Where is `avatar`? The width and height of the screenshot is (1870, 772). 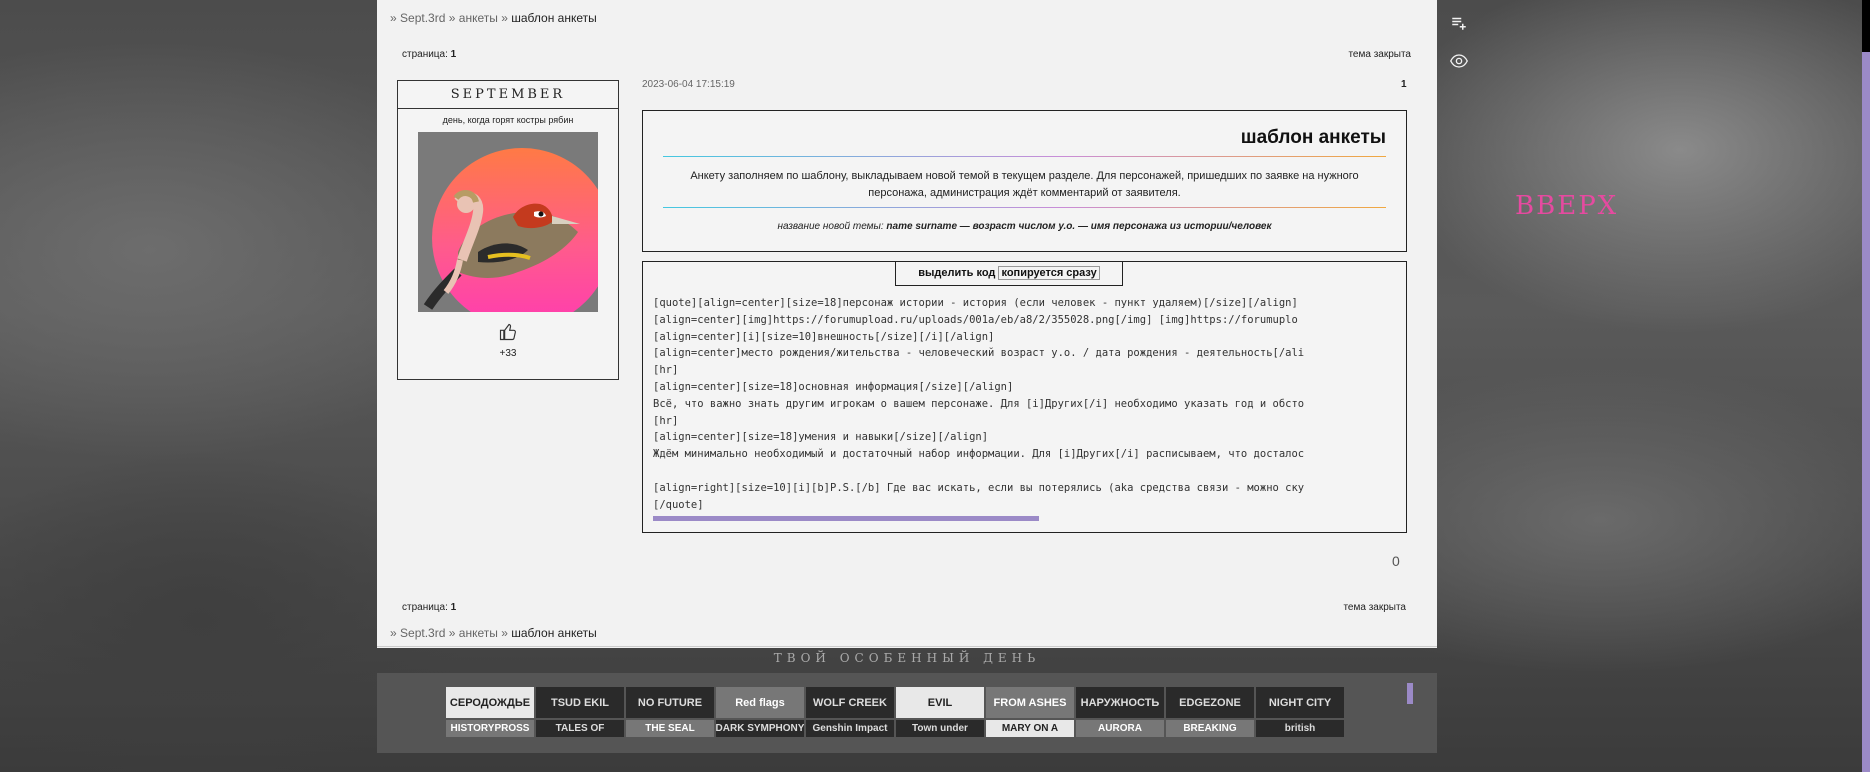
avatar is located at coordinates (508, 222).